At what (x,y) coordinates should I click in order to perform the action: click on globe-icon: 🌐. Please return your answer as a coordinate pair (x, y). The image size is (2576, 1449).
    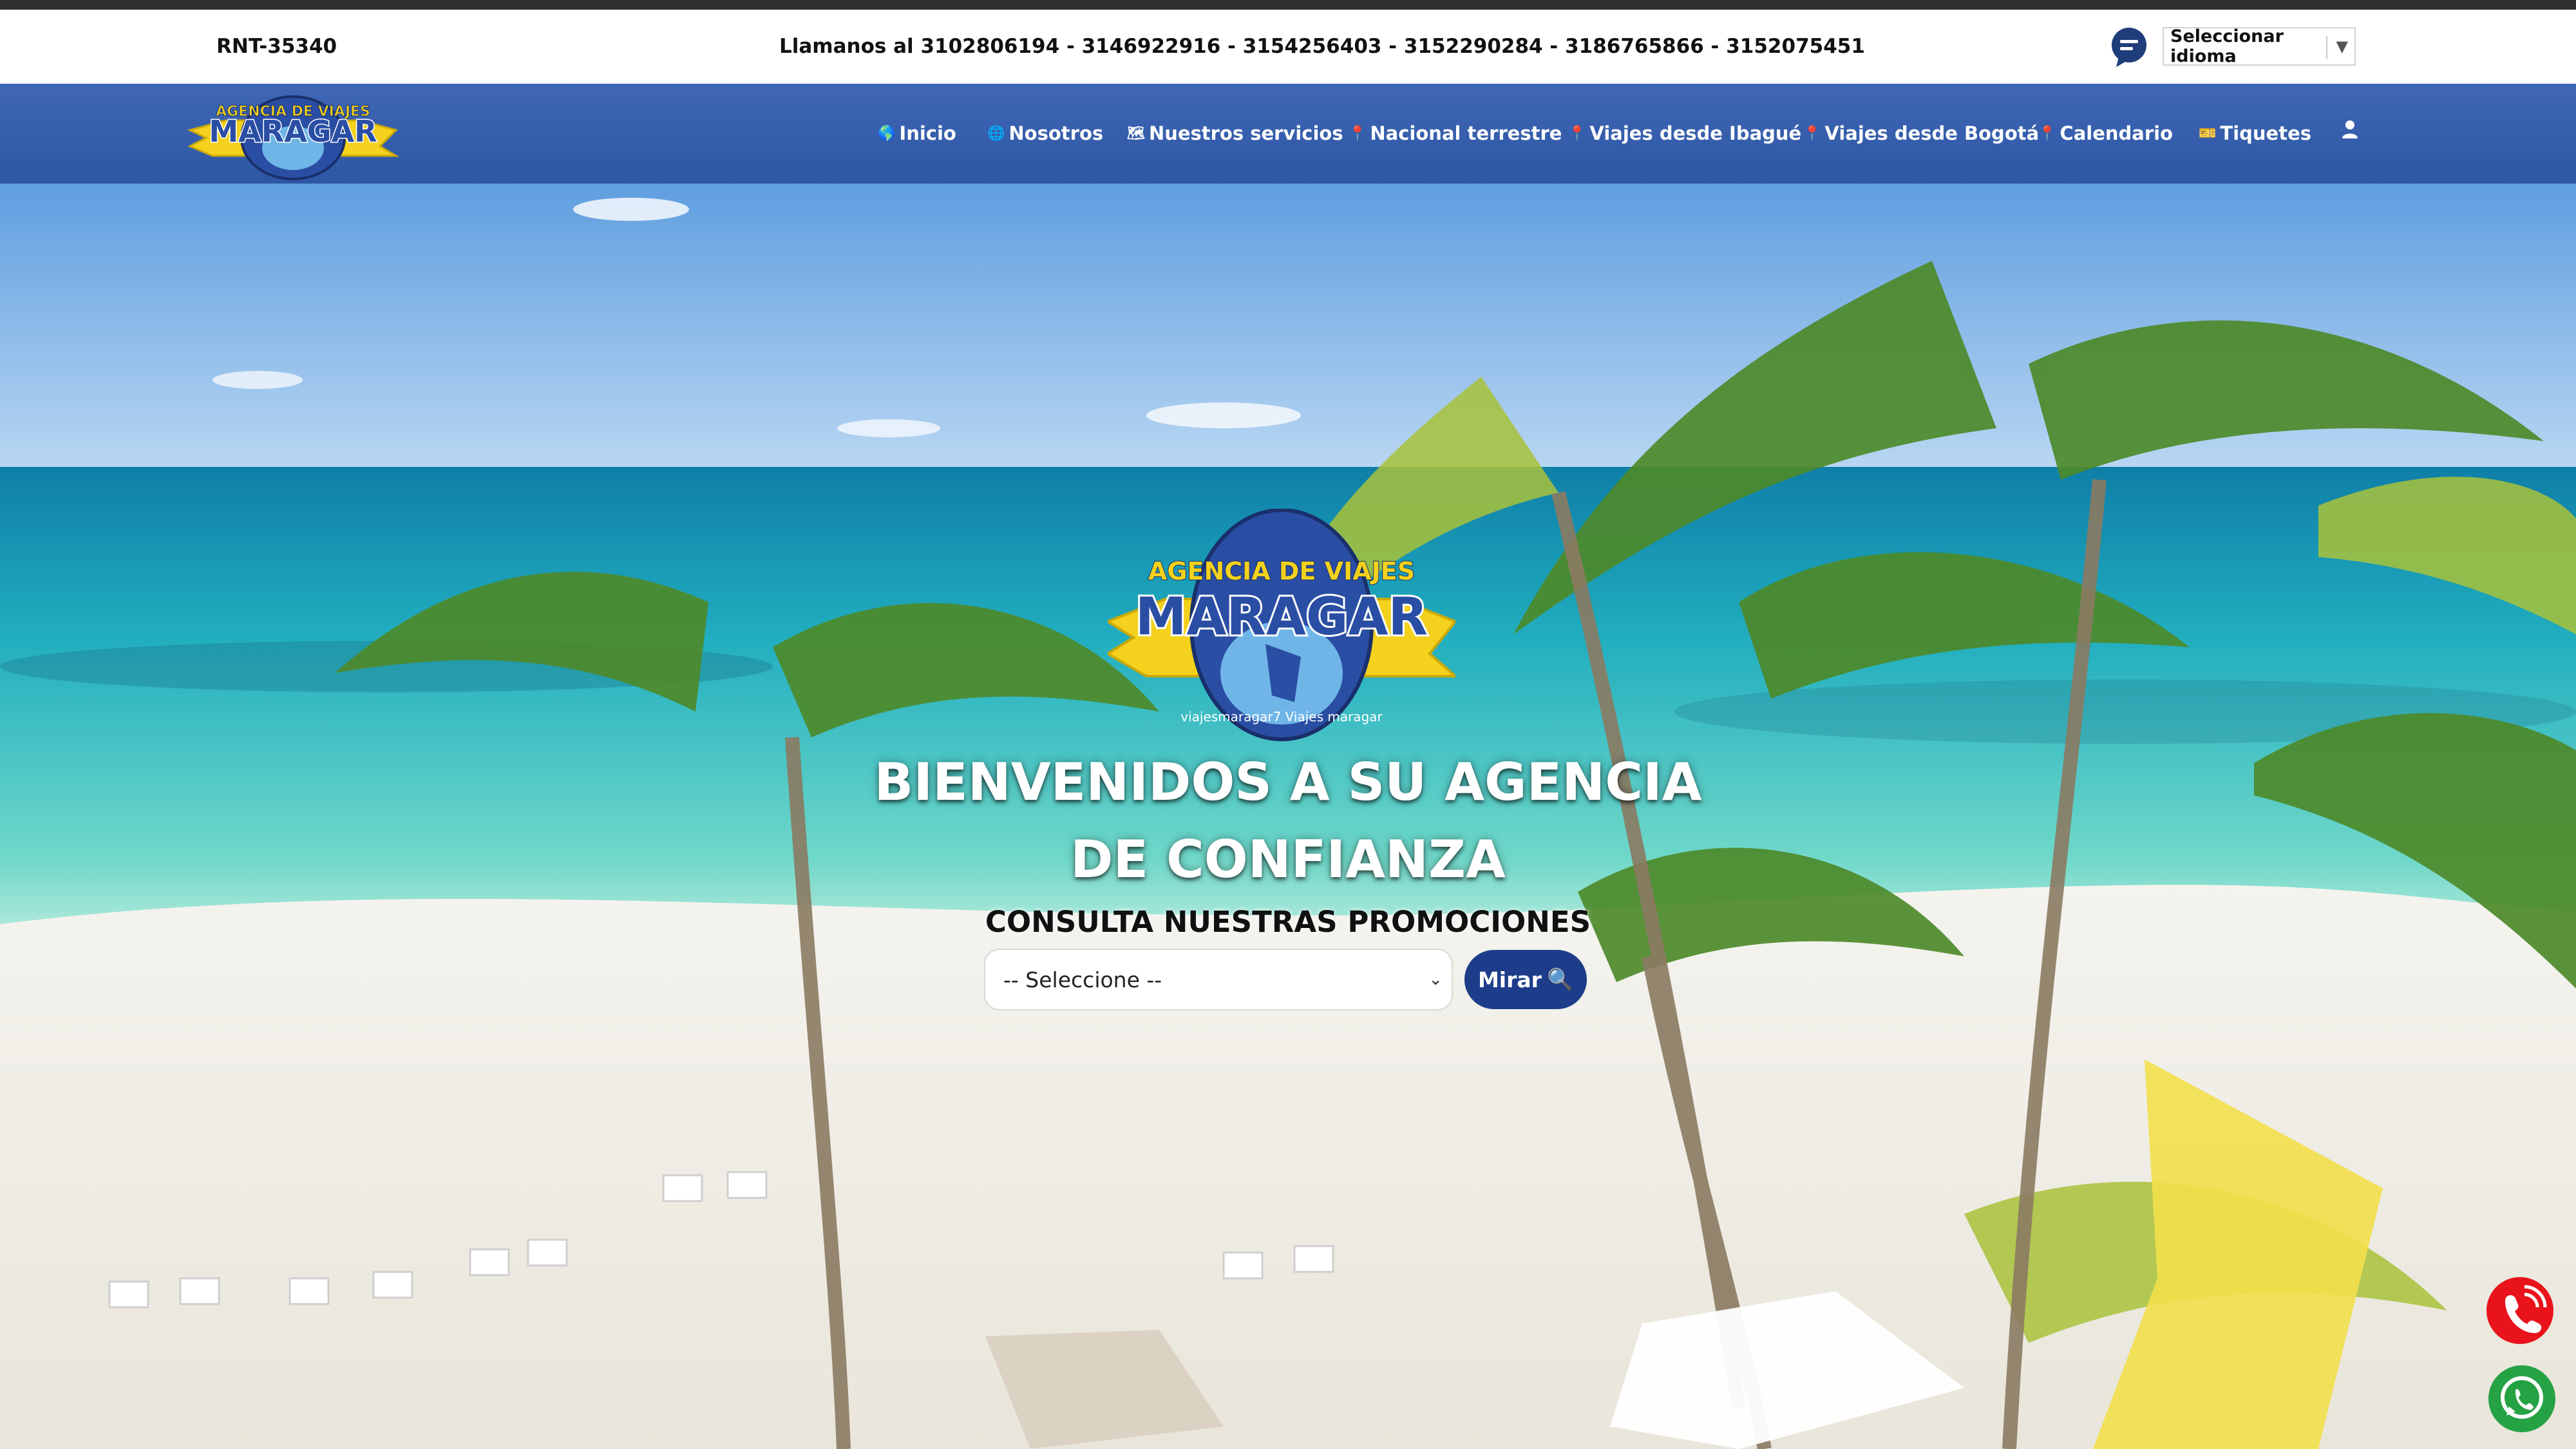
    Looking at the image, I should click on (996, 134).